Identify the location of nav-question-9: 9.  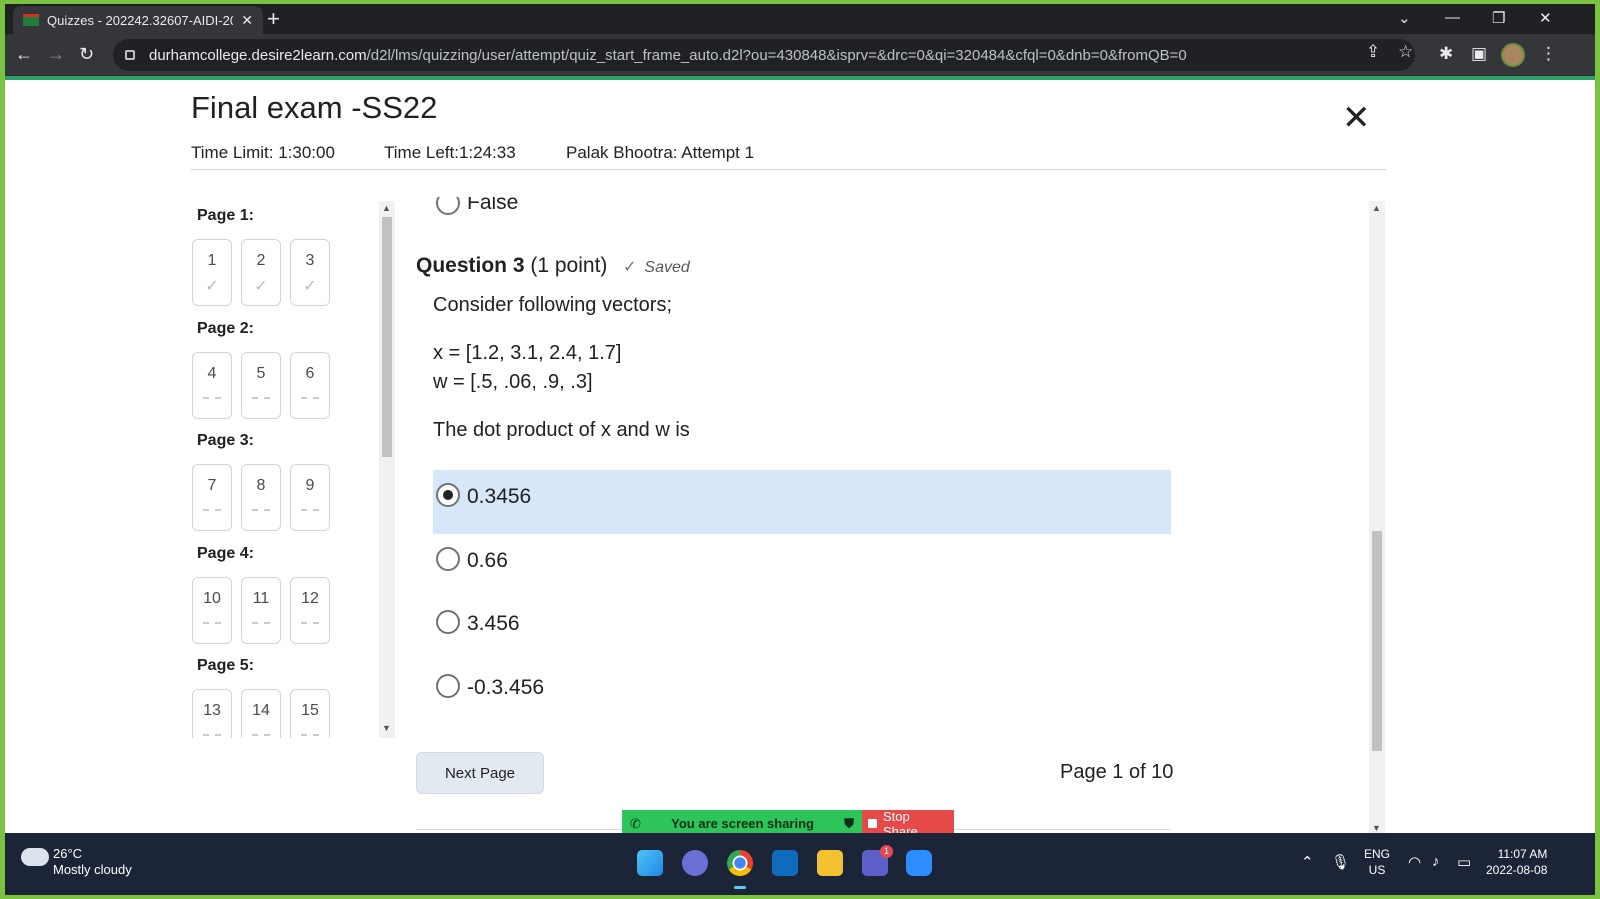
(310, 497).